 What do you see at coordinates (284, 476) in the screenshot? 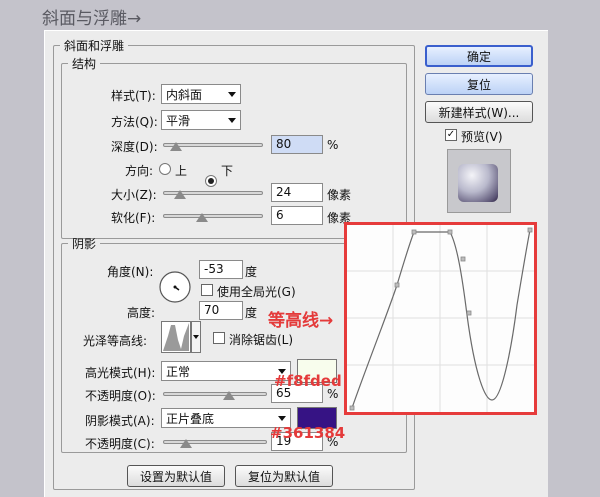
I see `reset-default-button: 复位为默认值` at bounding box center [284, 476].